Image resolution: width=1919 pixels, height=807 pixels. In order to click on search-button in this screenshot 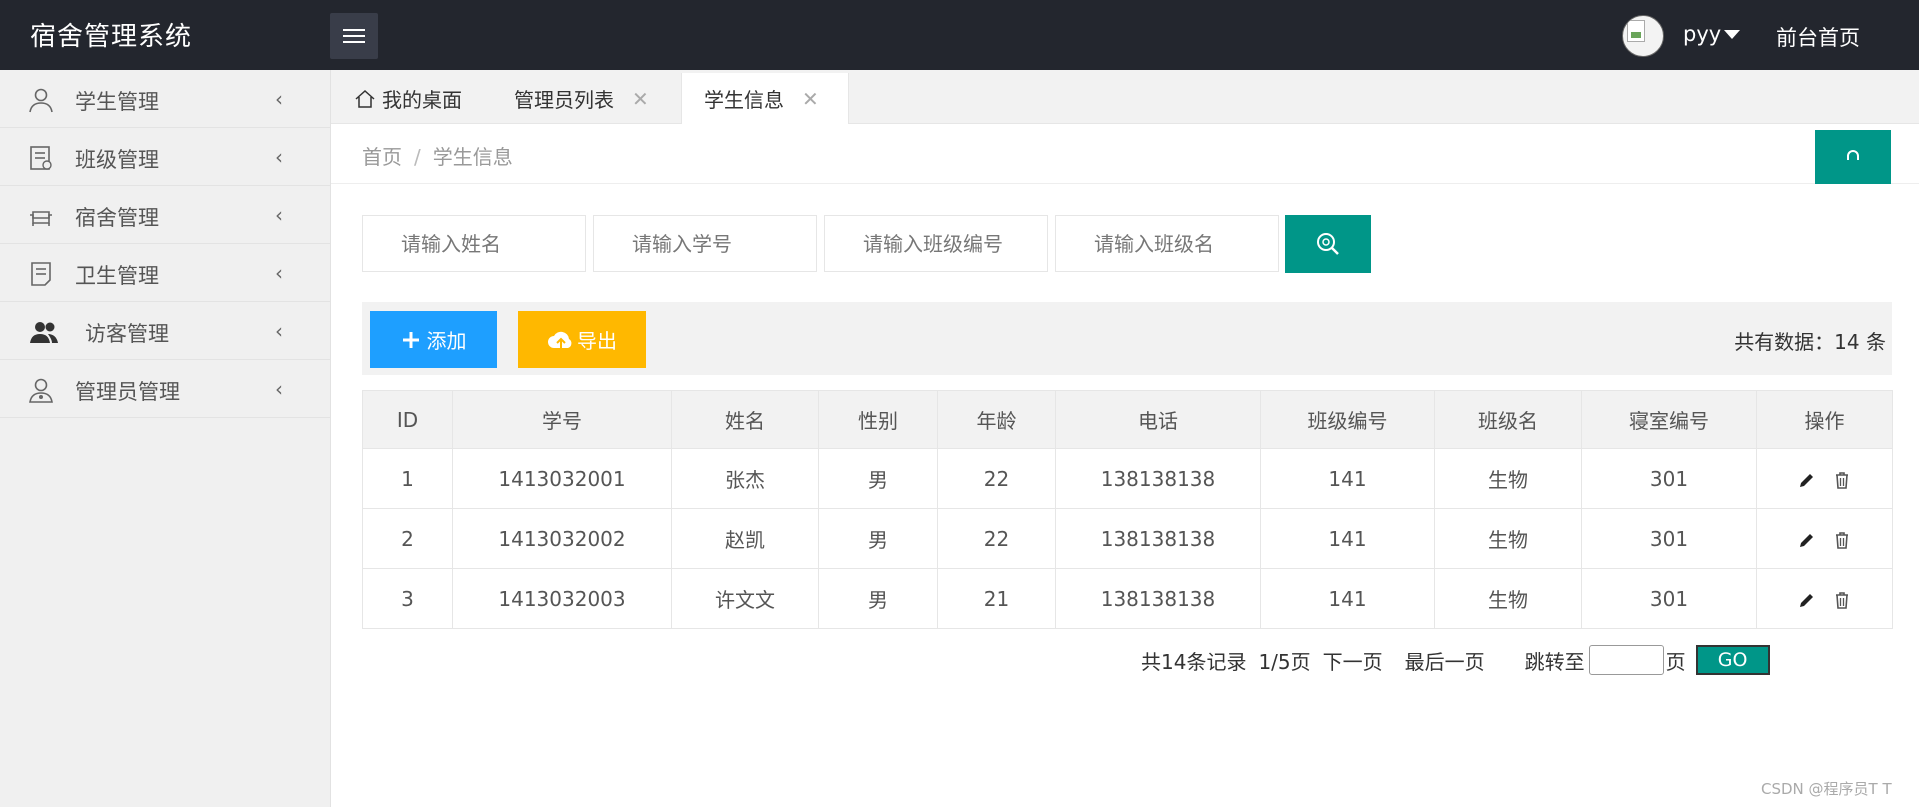, I will do `click(1328, 244)`.